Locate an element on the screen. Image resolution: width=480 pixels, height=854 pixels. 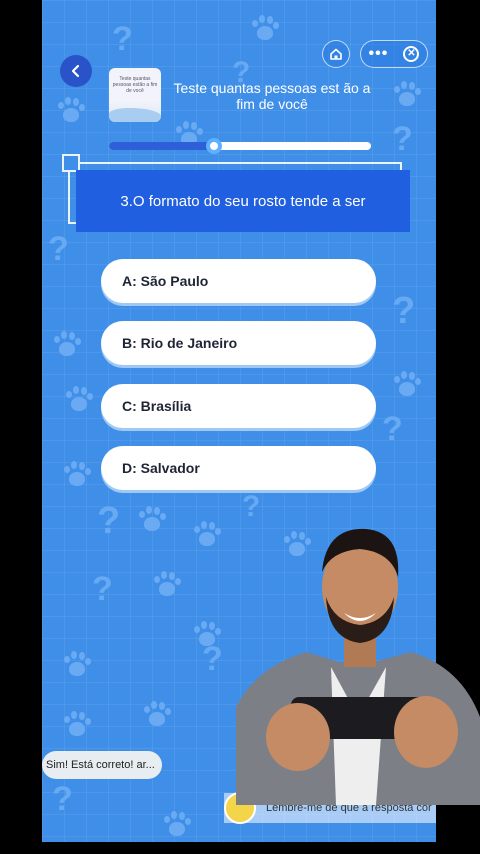
option-a: A: São Paulo is located at coordinates (238, 281).